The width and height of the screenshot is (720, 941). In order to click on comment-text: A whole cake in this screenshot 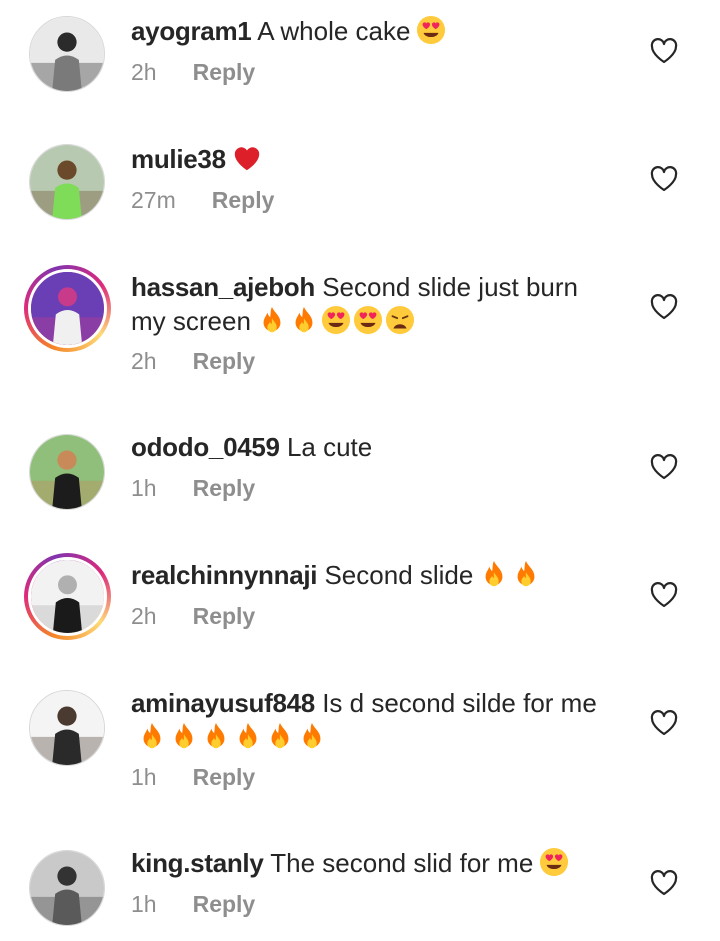, I will do `click(334, 31)`.